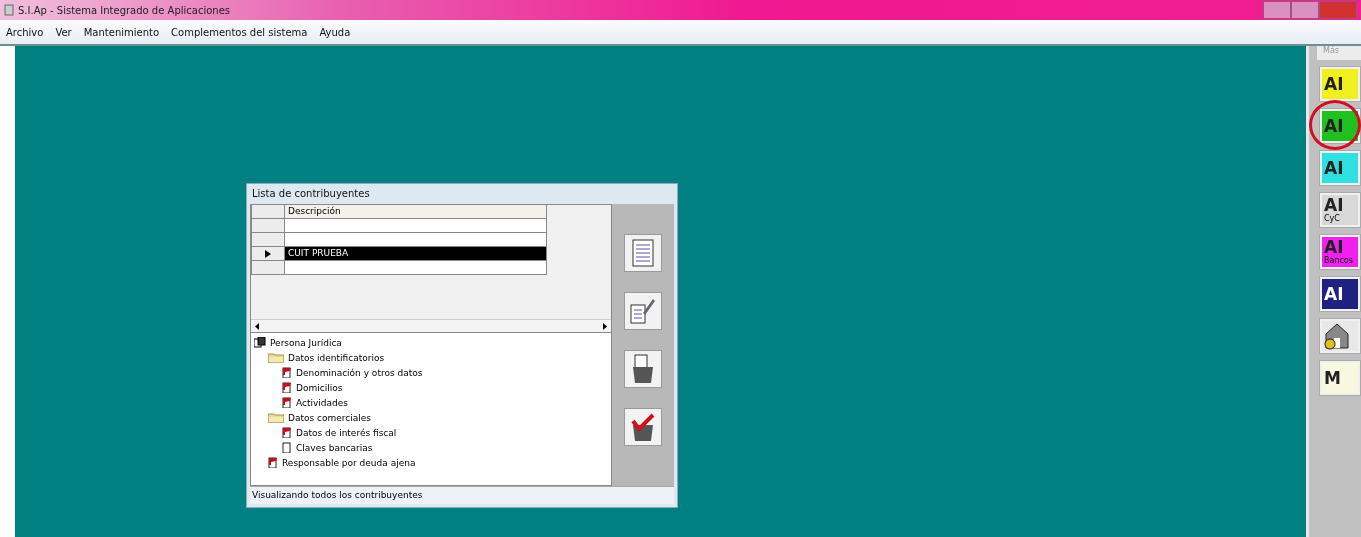 The height and width of the screenshot is (537, 1361). What do you see at coordinates (1305, 10) in the screenshot?
I see `maximize-button` at bounding box center [1305, 10].